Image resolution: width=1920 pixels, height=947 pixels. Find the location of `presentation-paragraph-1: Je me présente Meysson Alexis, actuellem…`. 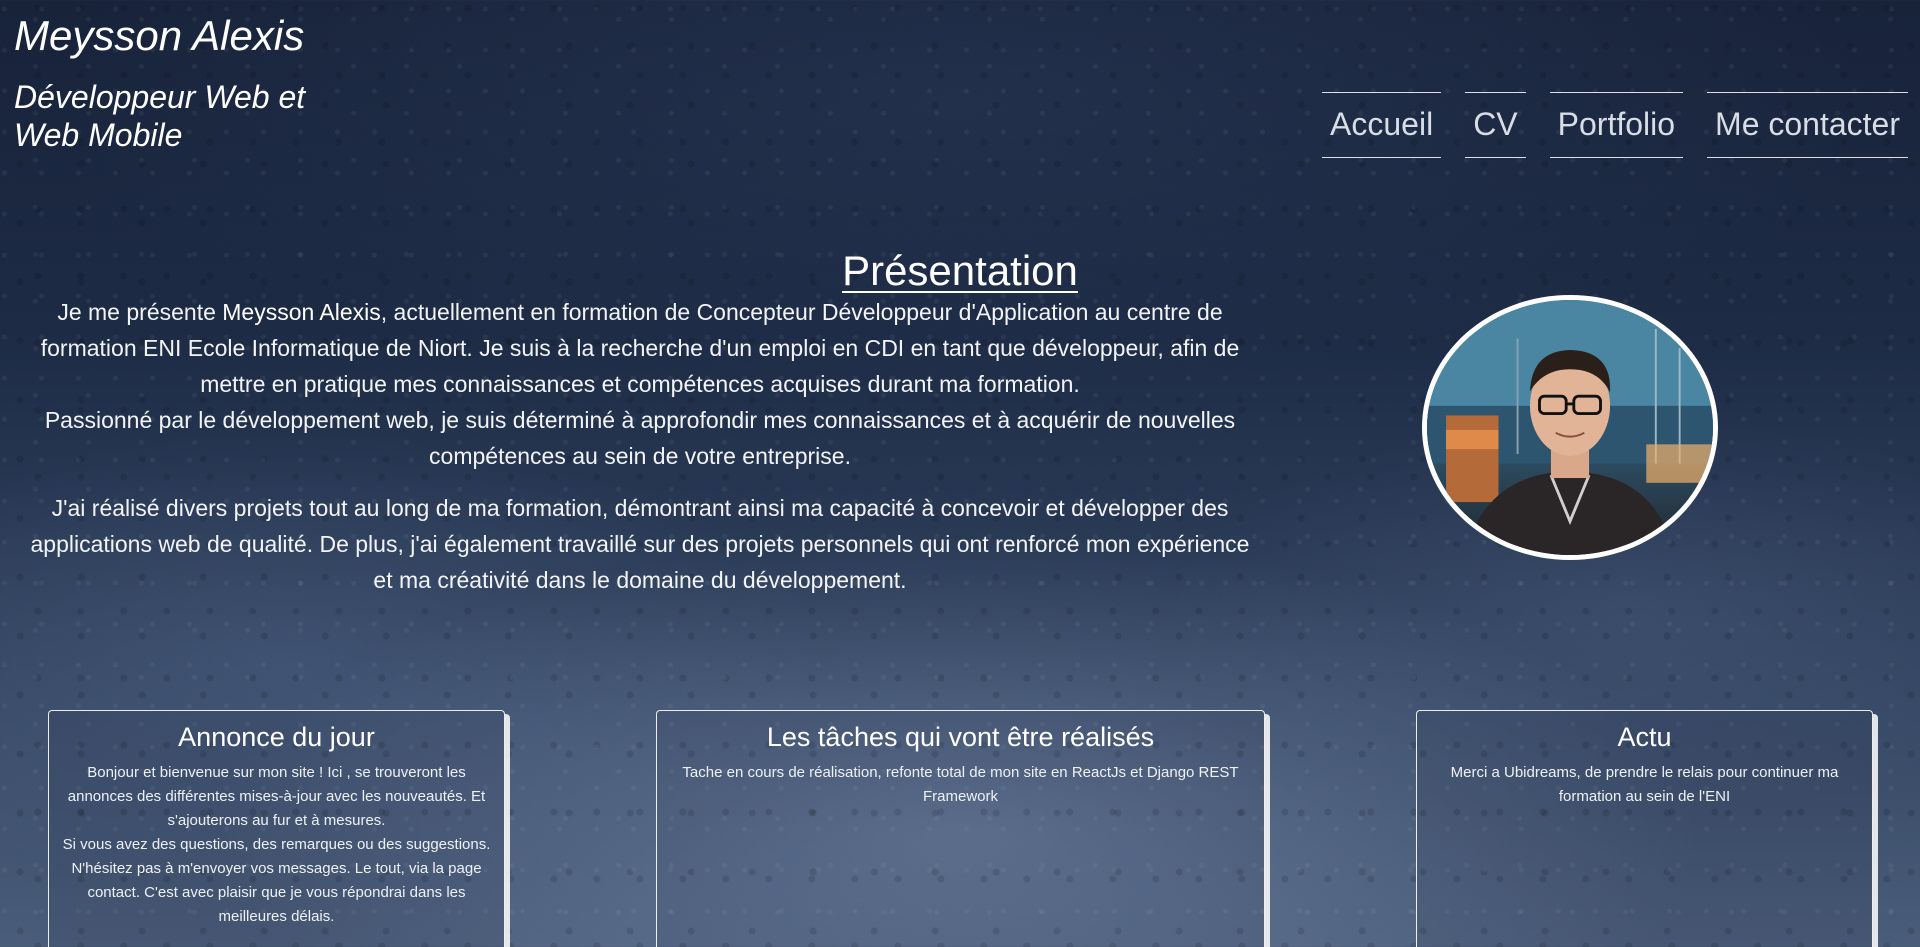

presentation-paragraph-1: Je me présente Meysson Alexis, actuellem… is located at coordinates (640, 384).